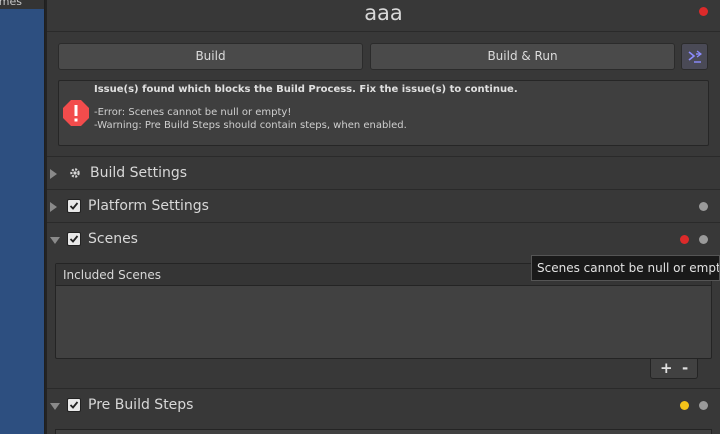  Describe the element at coordinates (383, 404) in the screenshot. I see `section-pre-build-steps: Pre Build Steps` at that location.